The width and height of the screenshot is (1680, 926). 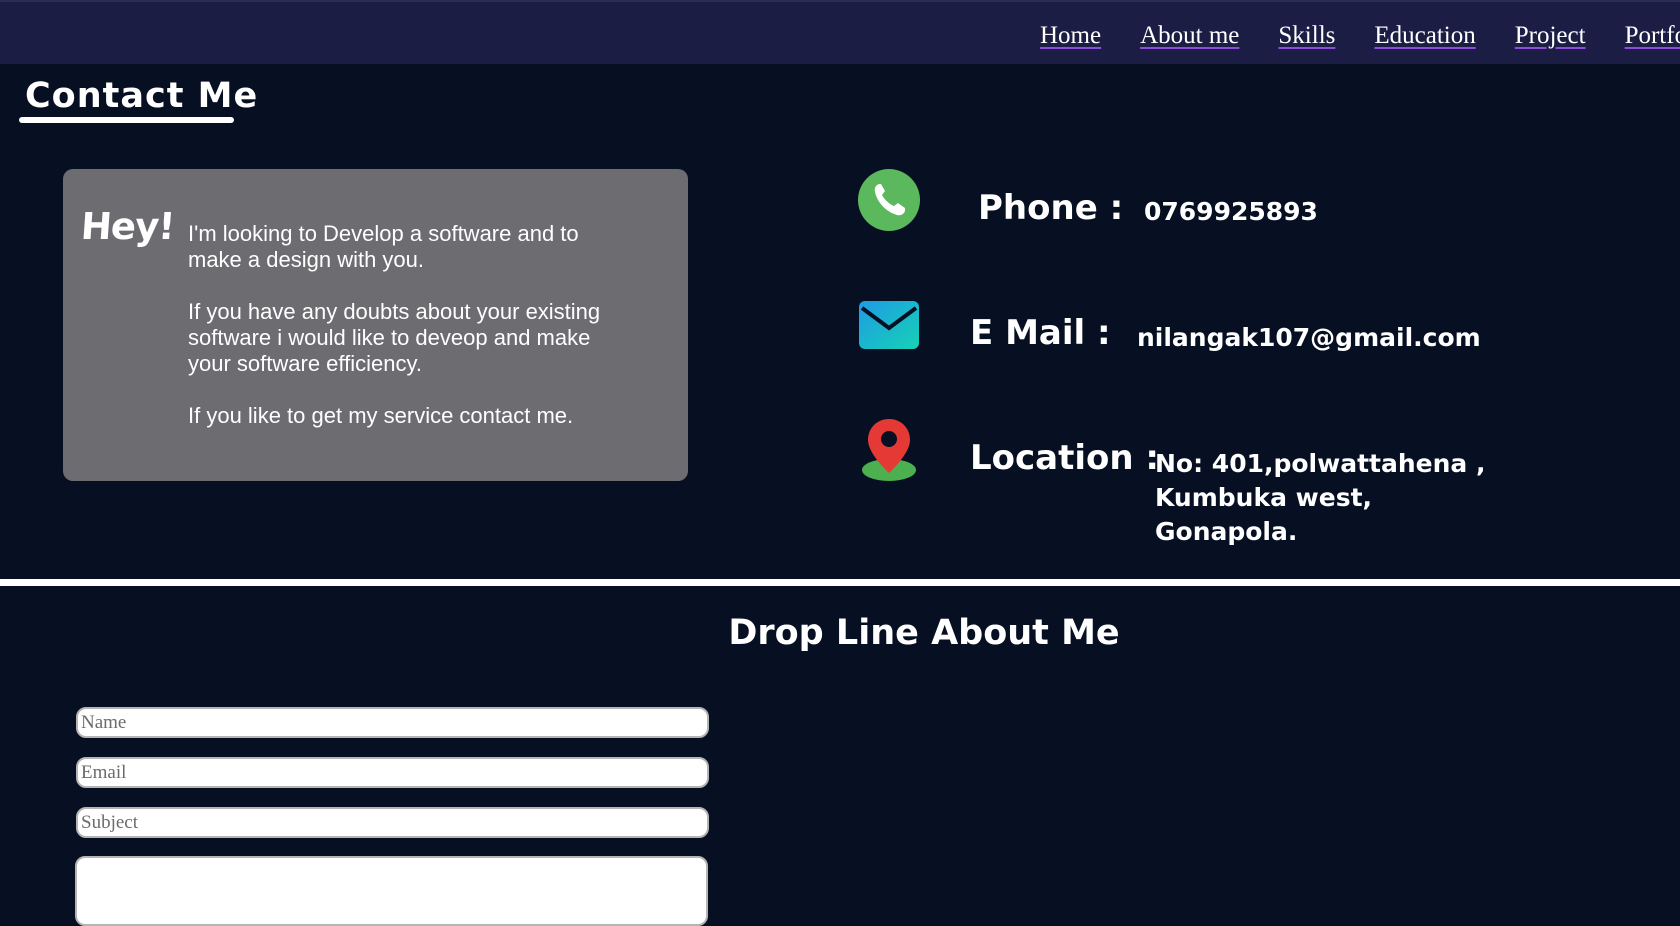 I want to click on message-textarea, so click(x=391, y=891).